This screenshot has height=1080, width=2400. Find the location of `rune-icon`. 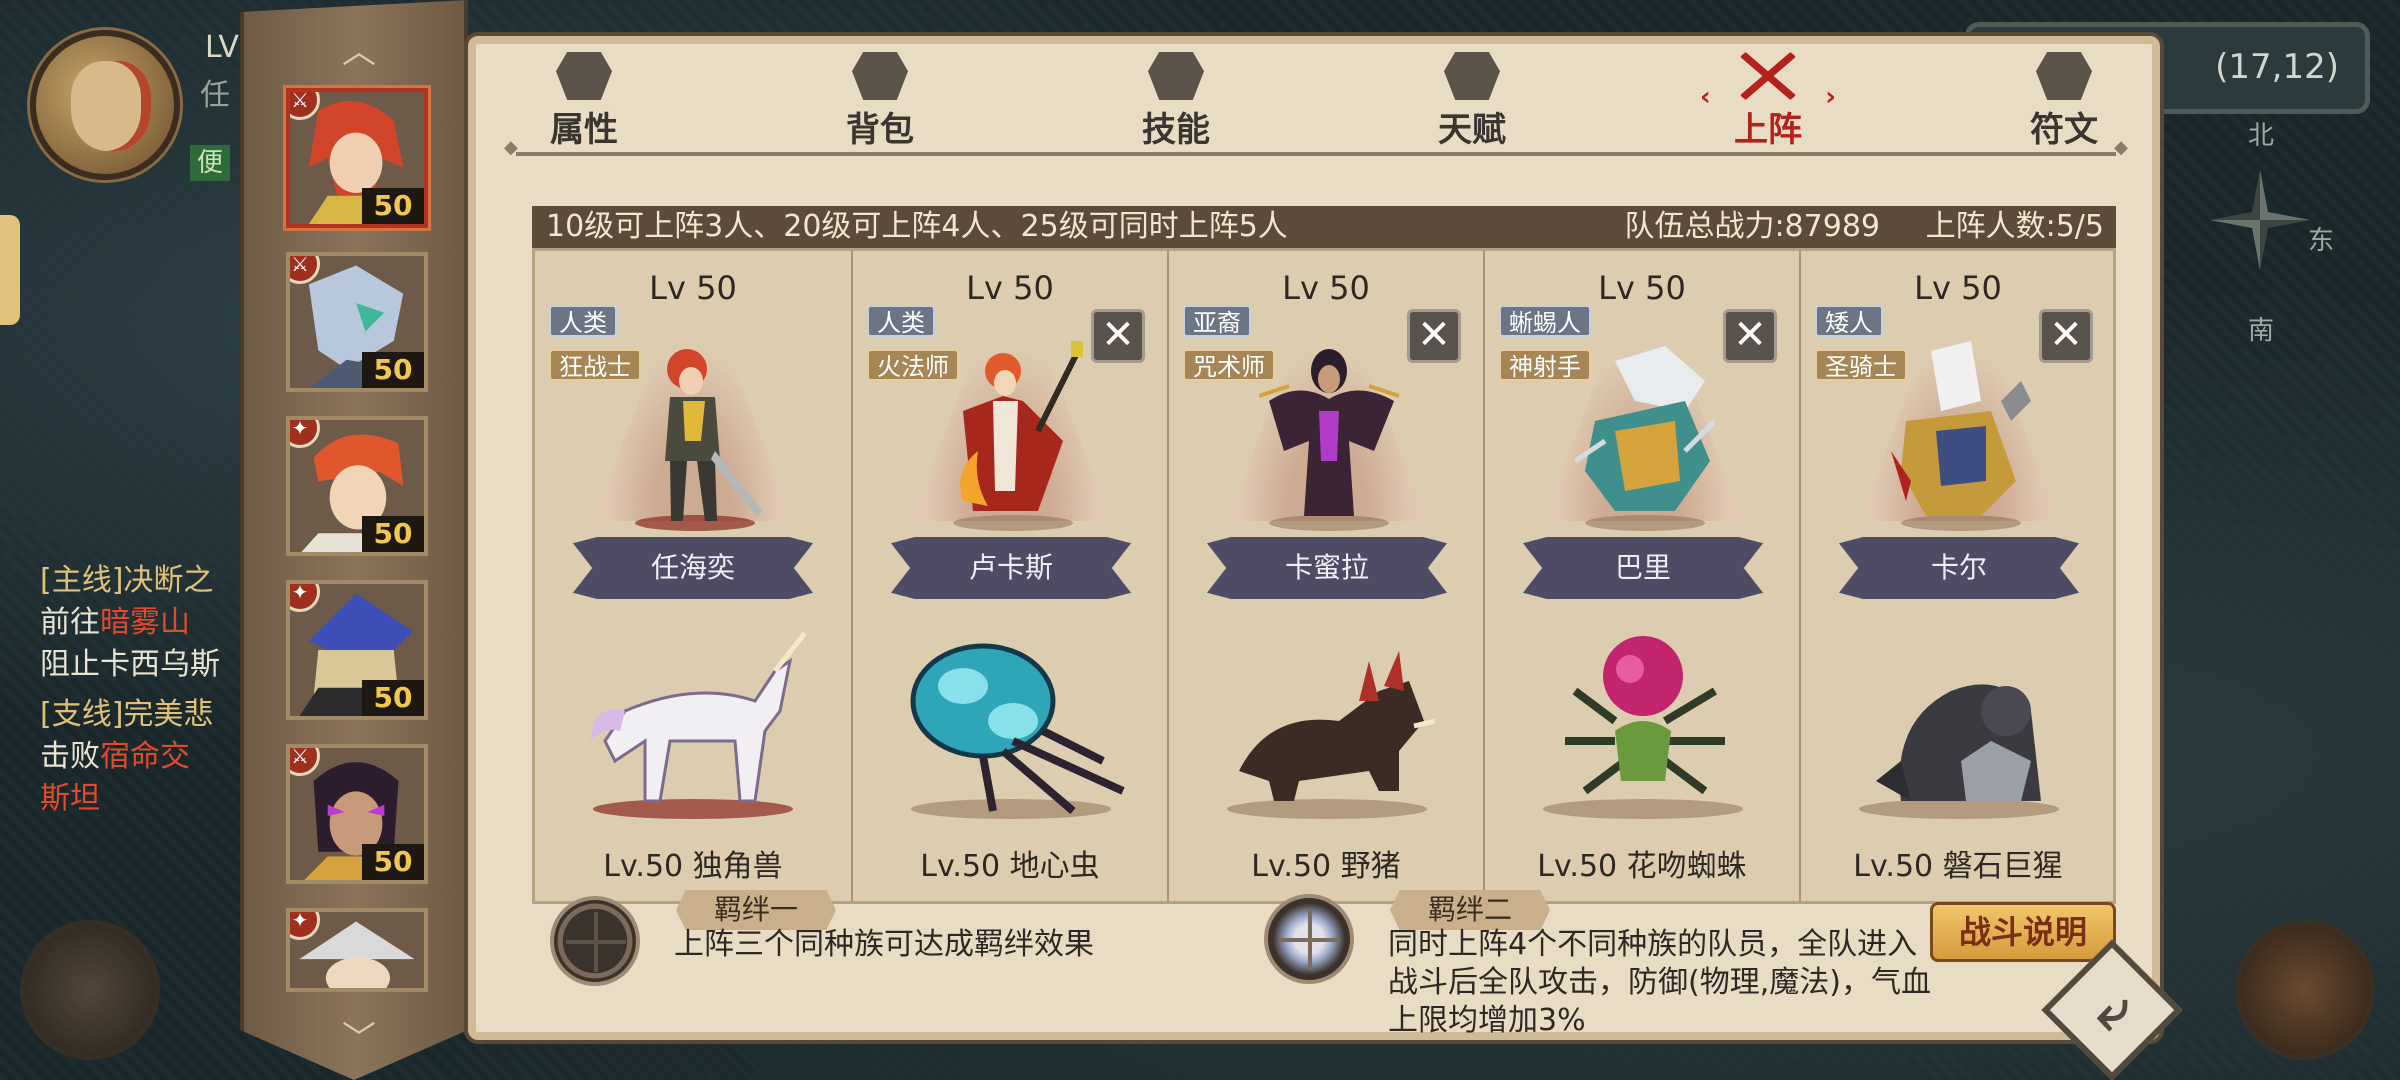

rune-icon is located at coordinates (2064, 76).